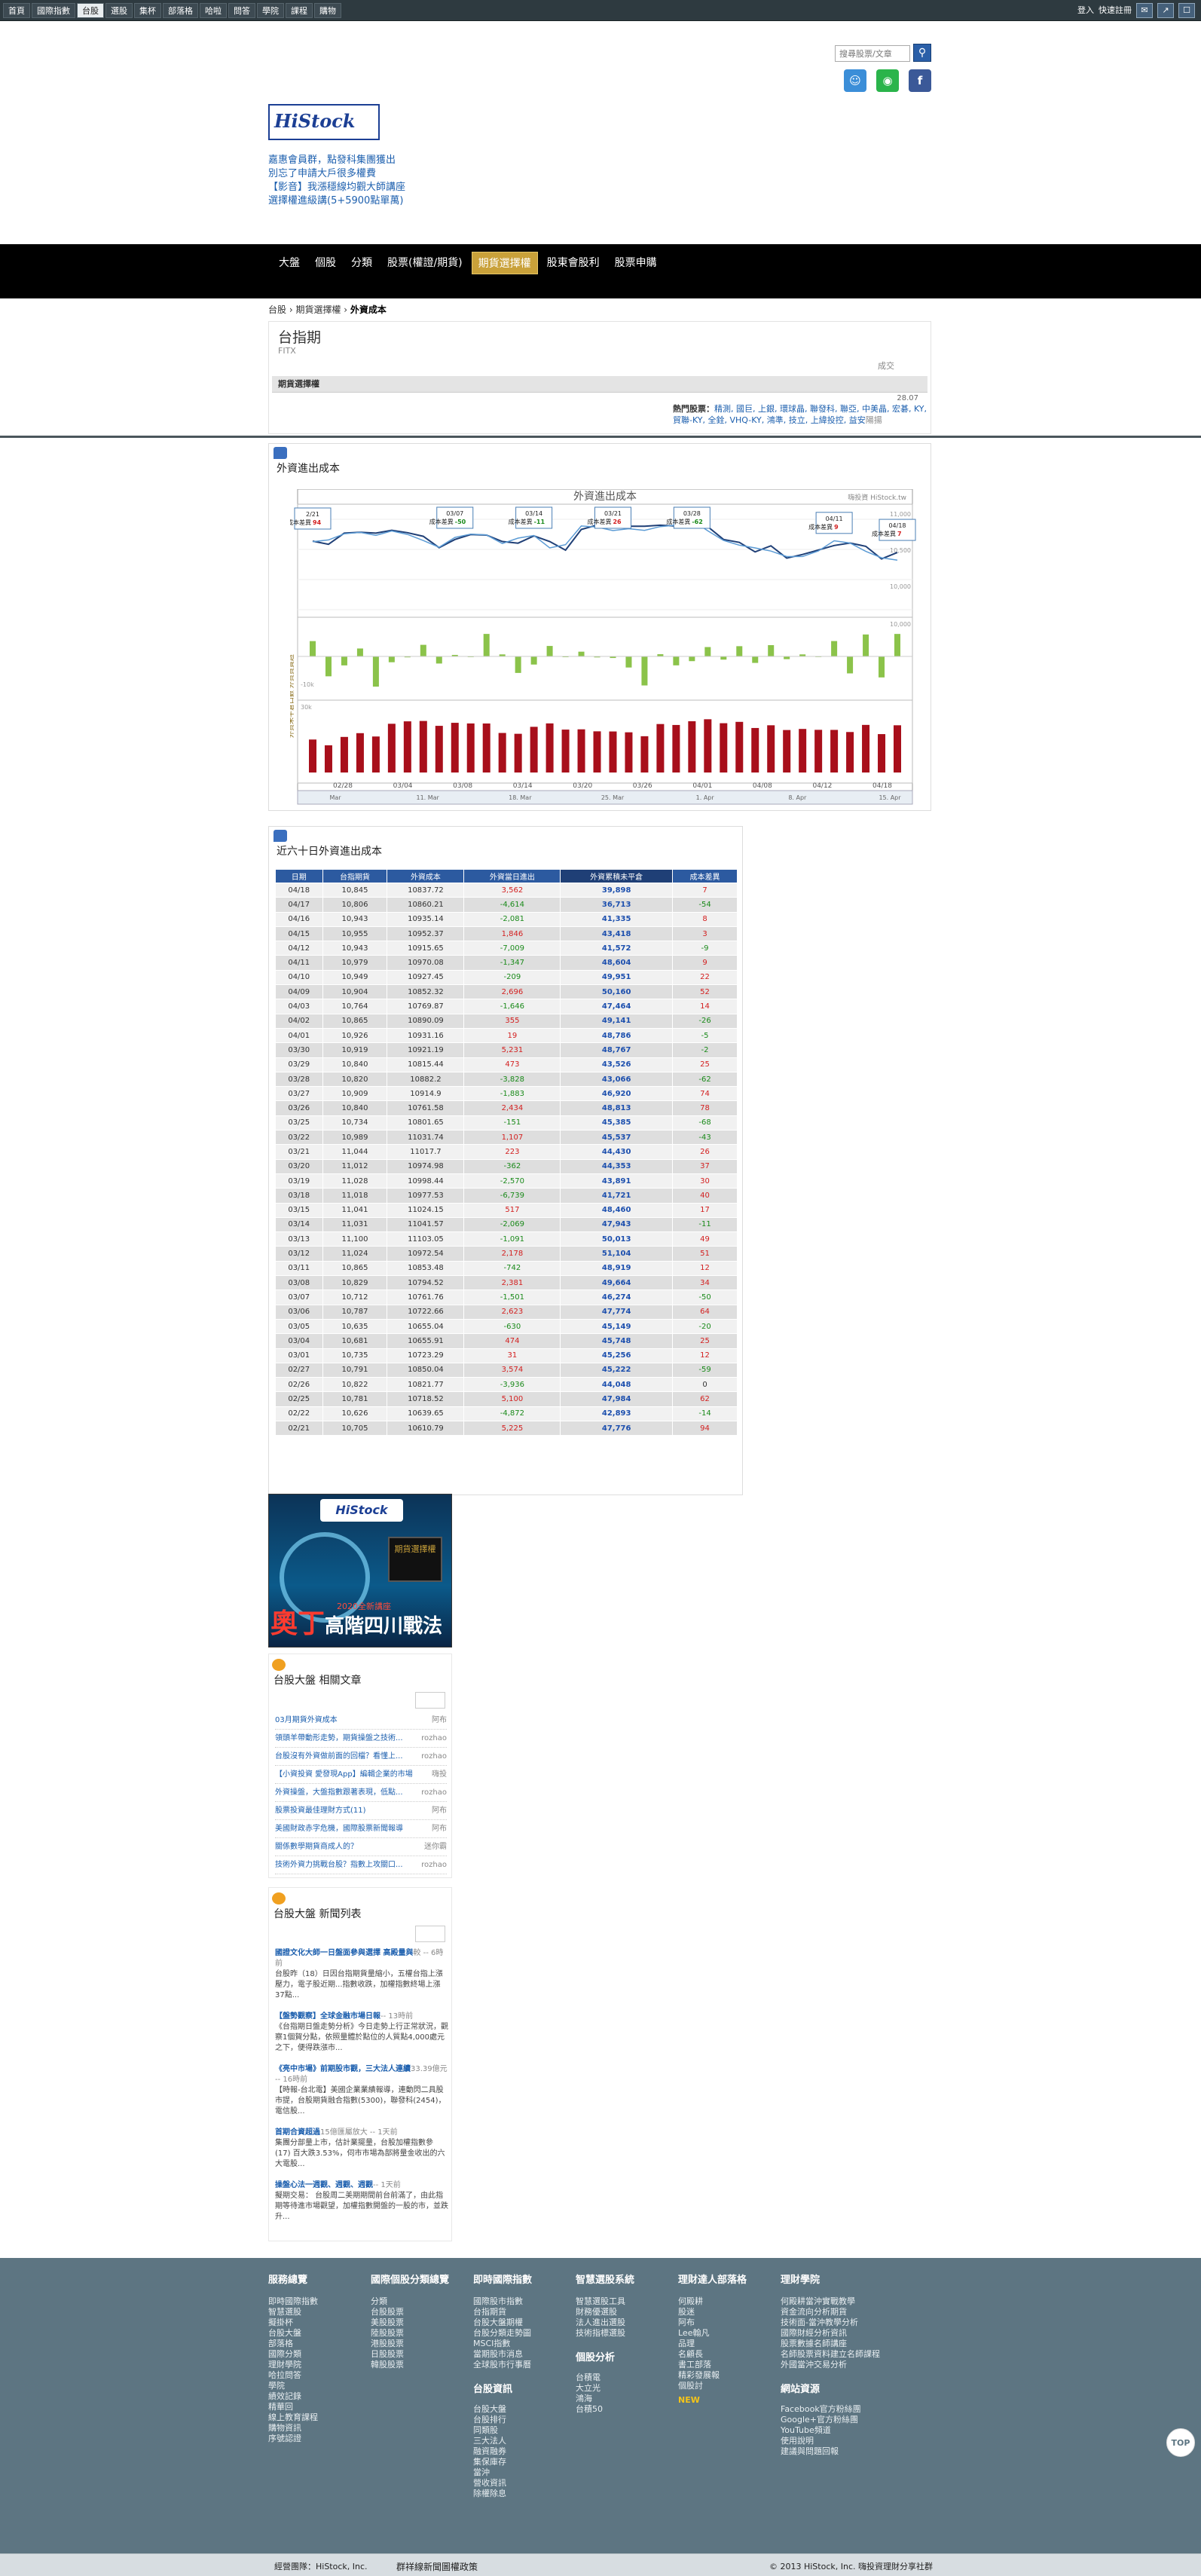 The height and width of the screenshot is (2576, 1201). I want to click on promo-link: 【影音】我漲穩線均觀大師講座, so click(336, 188).